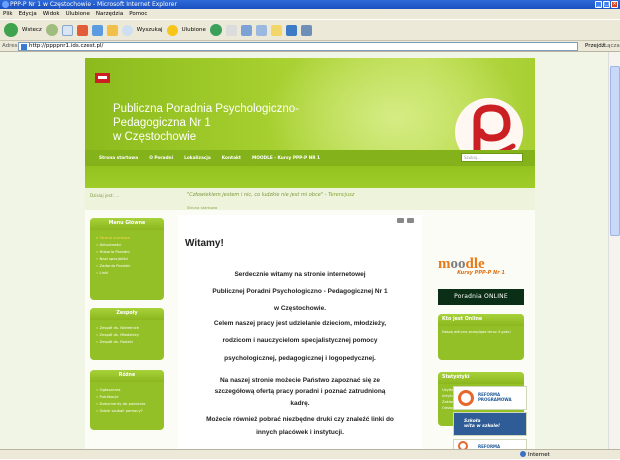 The image size is (620, 460). What do you see at coordinates (202, 207) in the screenshot?
I see `breadcrumb: Strona startowa` at bounding box center [202, 207].